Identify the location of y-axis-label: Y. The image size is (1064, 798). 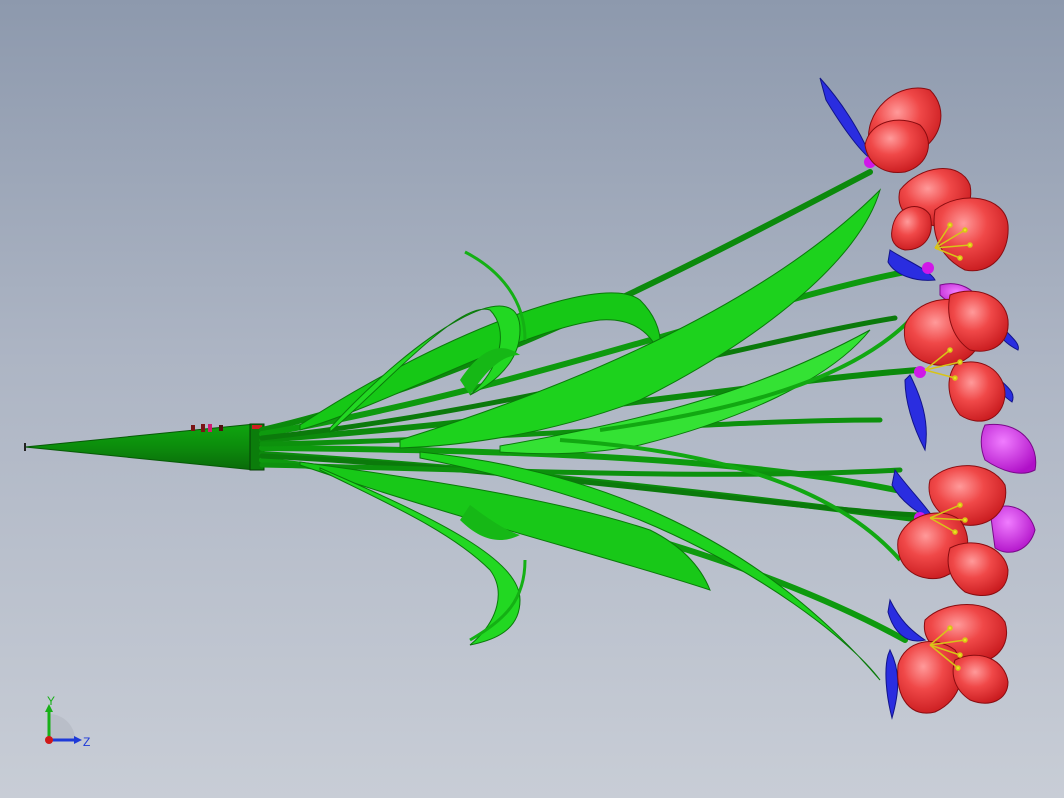
(51, 702).